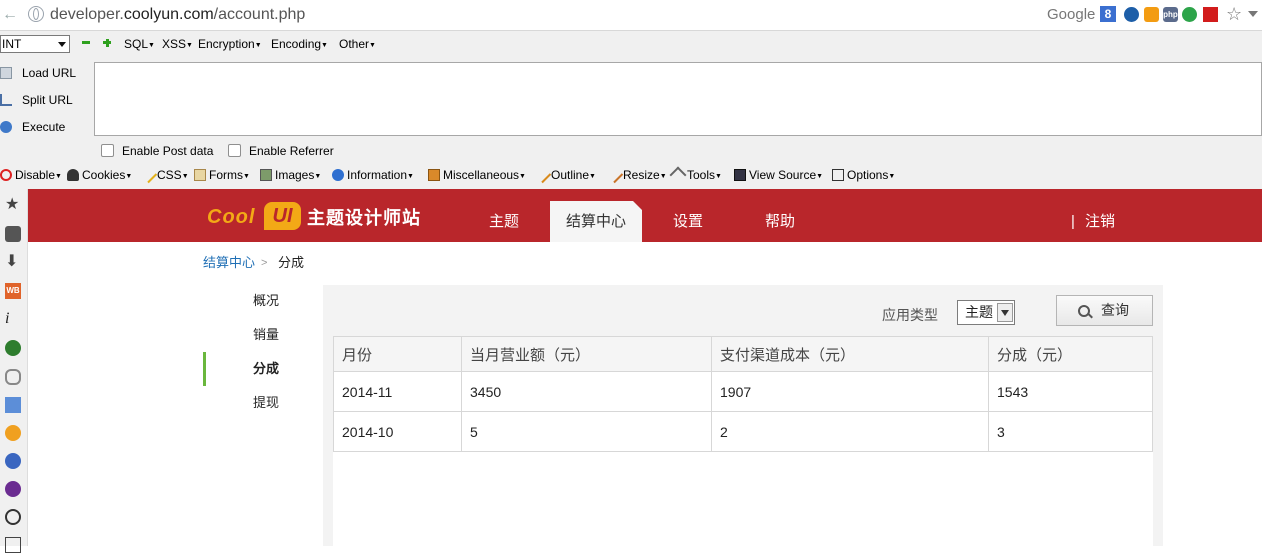  What do you see at coordinates (263, 403) in the screenshot?
I see `subnav-withdraw: 提现` at bounding box center [263, 403].